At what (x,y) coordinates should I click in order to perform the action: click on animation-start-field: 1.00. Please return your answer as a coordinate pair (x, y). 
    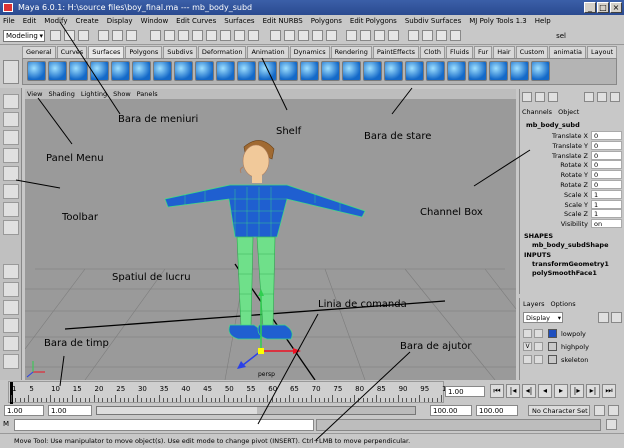
    Looking at the image, I should click on (24, 410).